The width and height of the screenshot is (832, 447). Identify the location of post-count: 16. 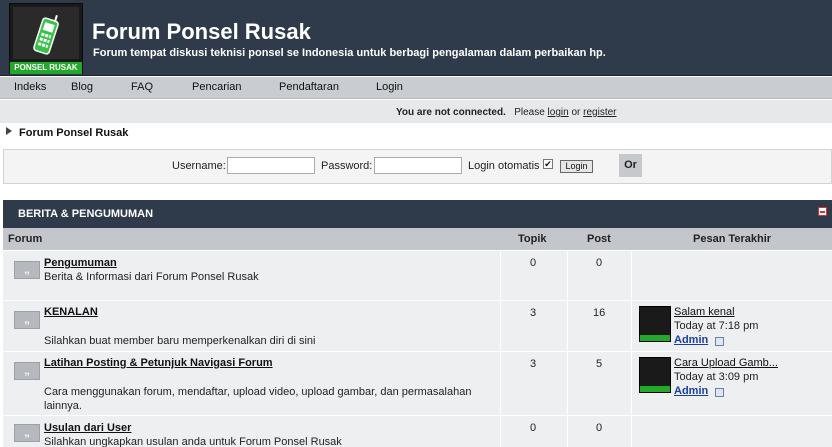
(599, 313).